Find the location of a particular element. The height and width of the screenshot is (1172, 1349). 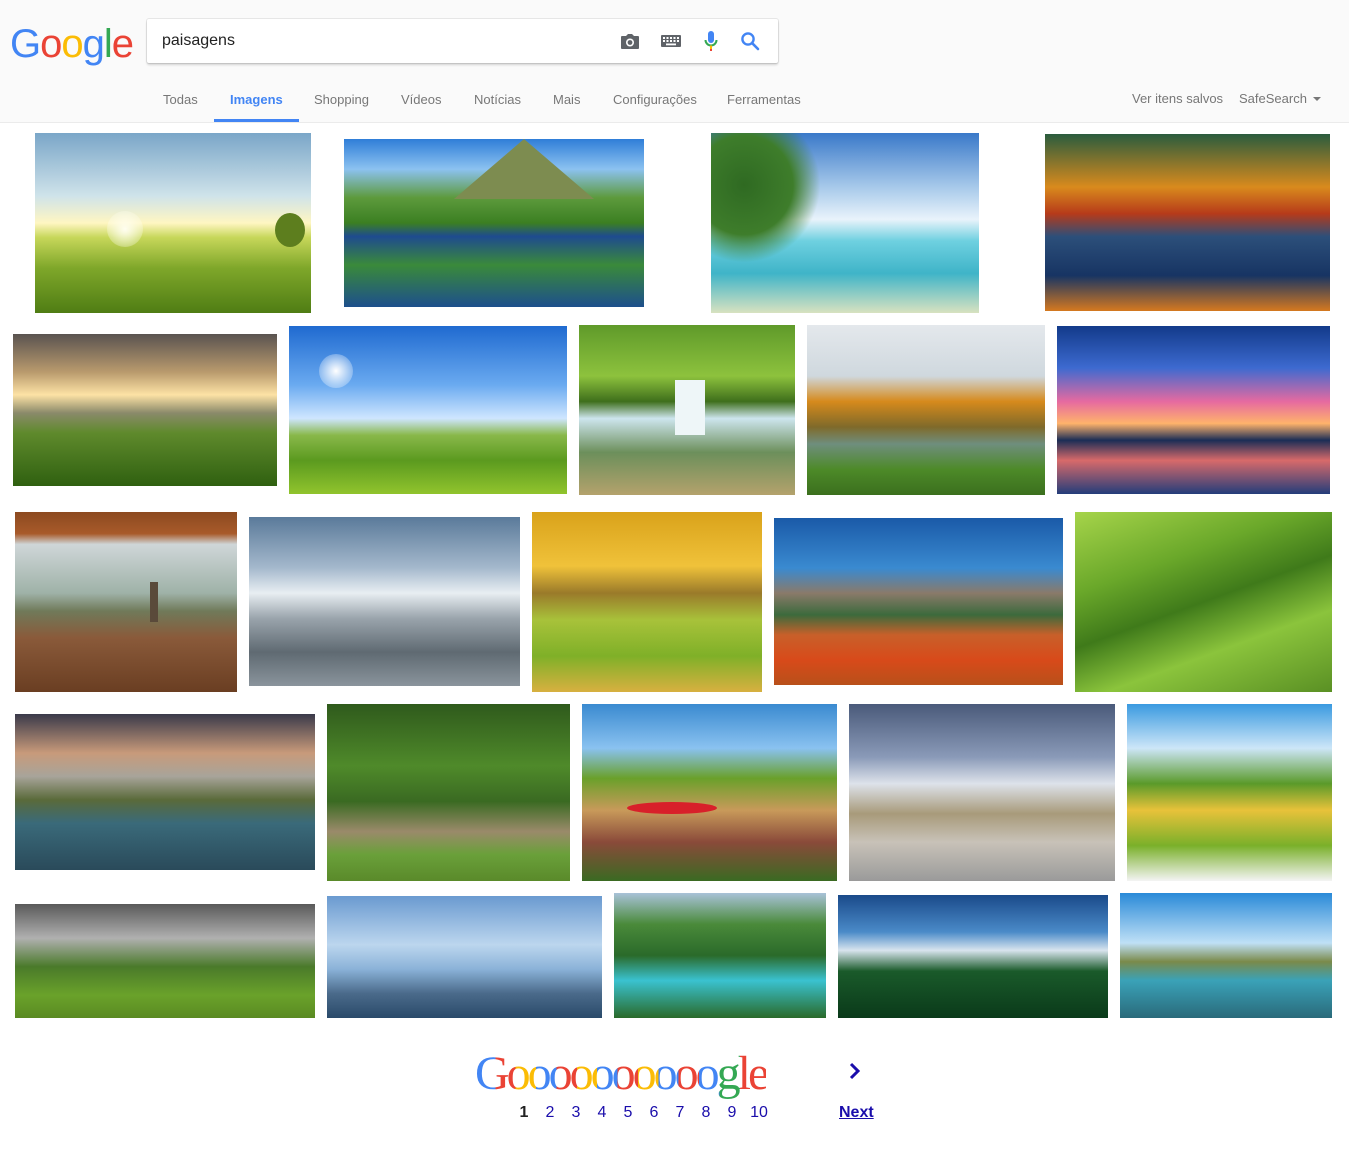

image-result-green-cliffs is located at coordinates (973, 956).